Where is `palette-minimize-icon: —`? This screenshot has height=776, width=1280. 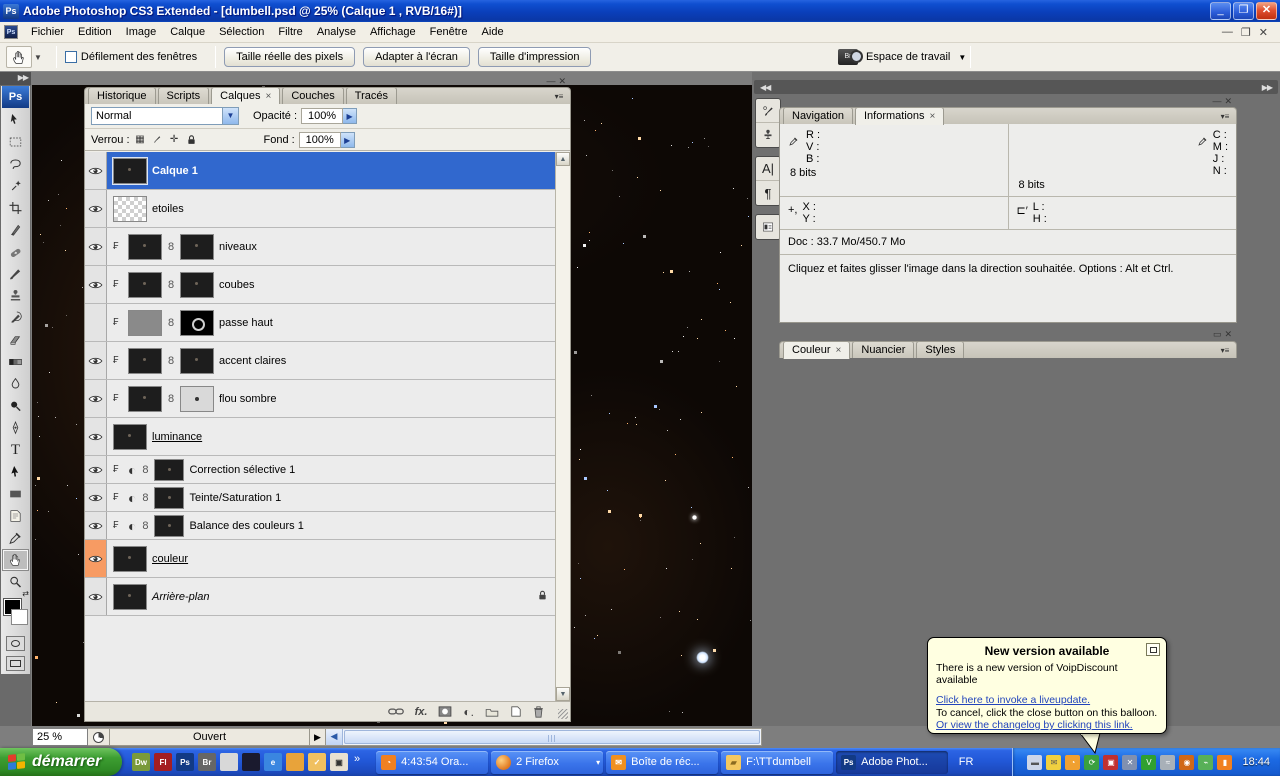 palette-minimize-icon: — is located at coordinates (552, 81).